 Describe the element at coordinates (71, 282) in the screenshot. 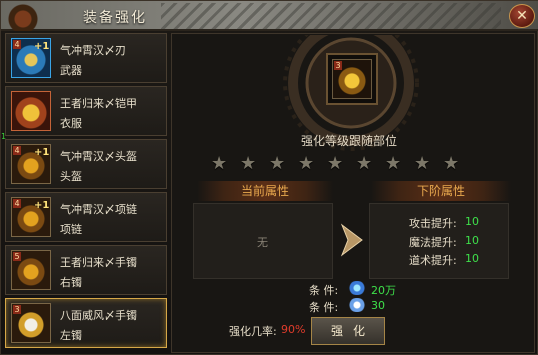

I see `item-type: 右镯` at that location.